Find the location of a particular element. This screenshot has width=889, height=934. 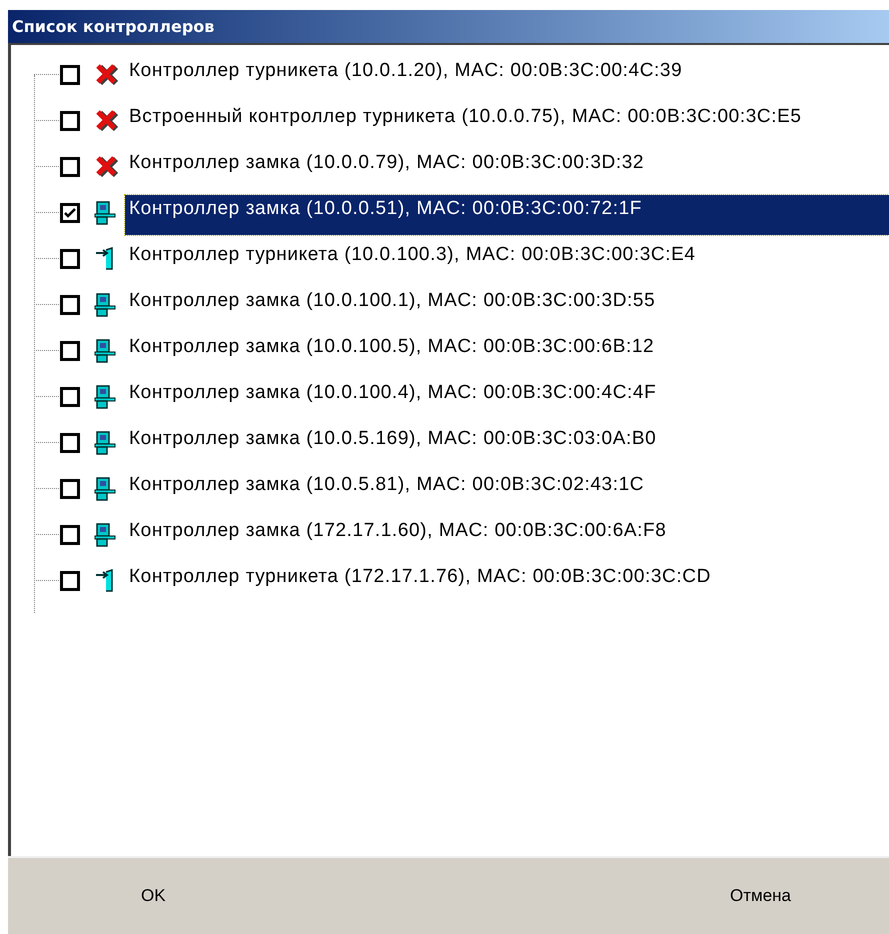

check-icon is located at coordinates (70, 213).